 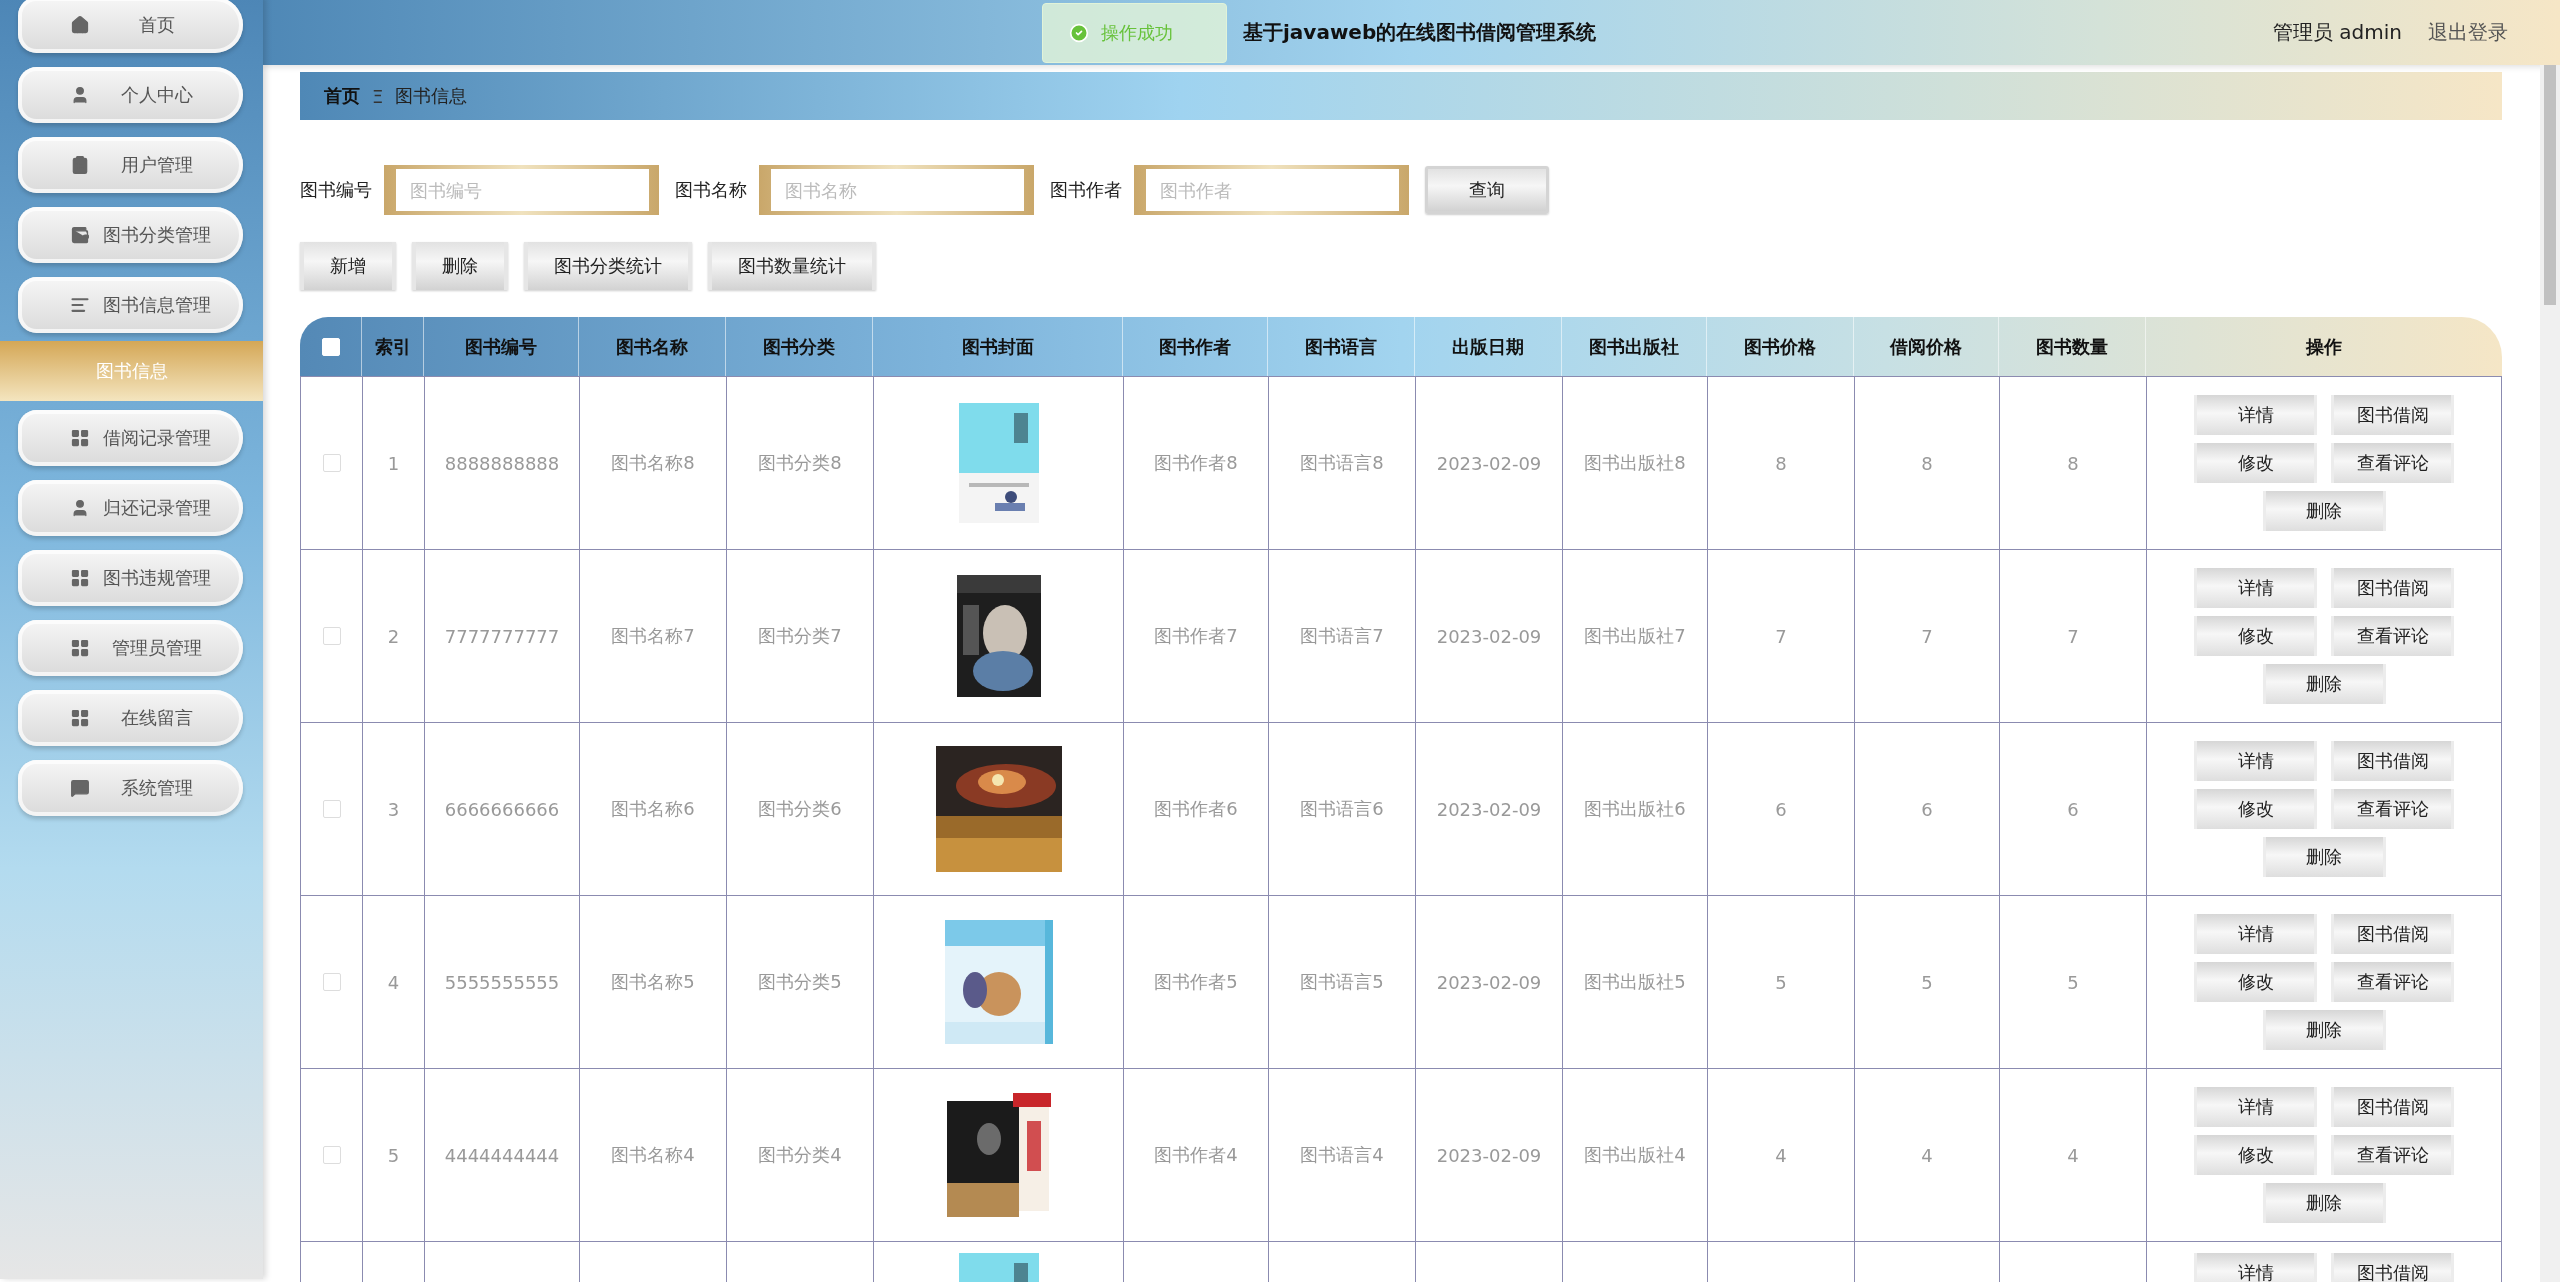 What do you see at coordinates (330, 346) in the screenshot?
I see `select-all-checkbox` at bounding box center [330, 346].